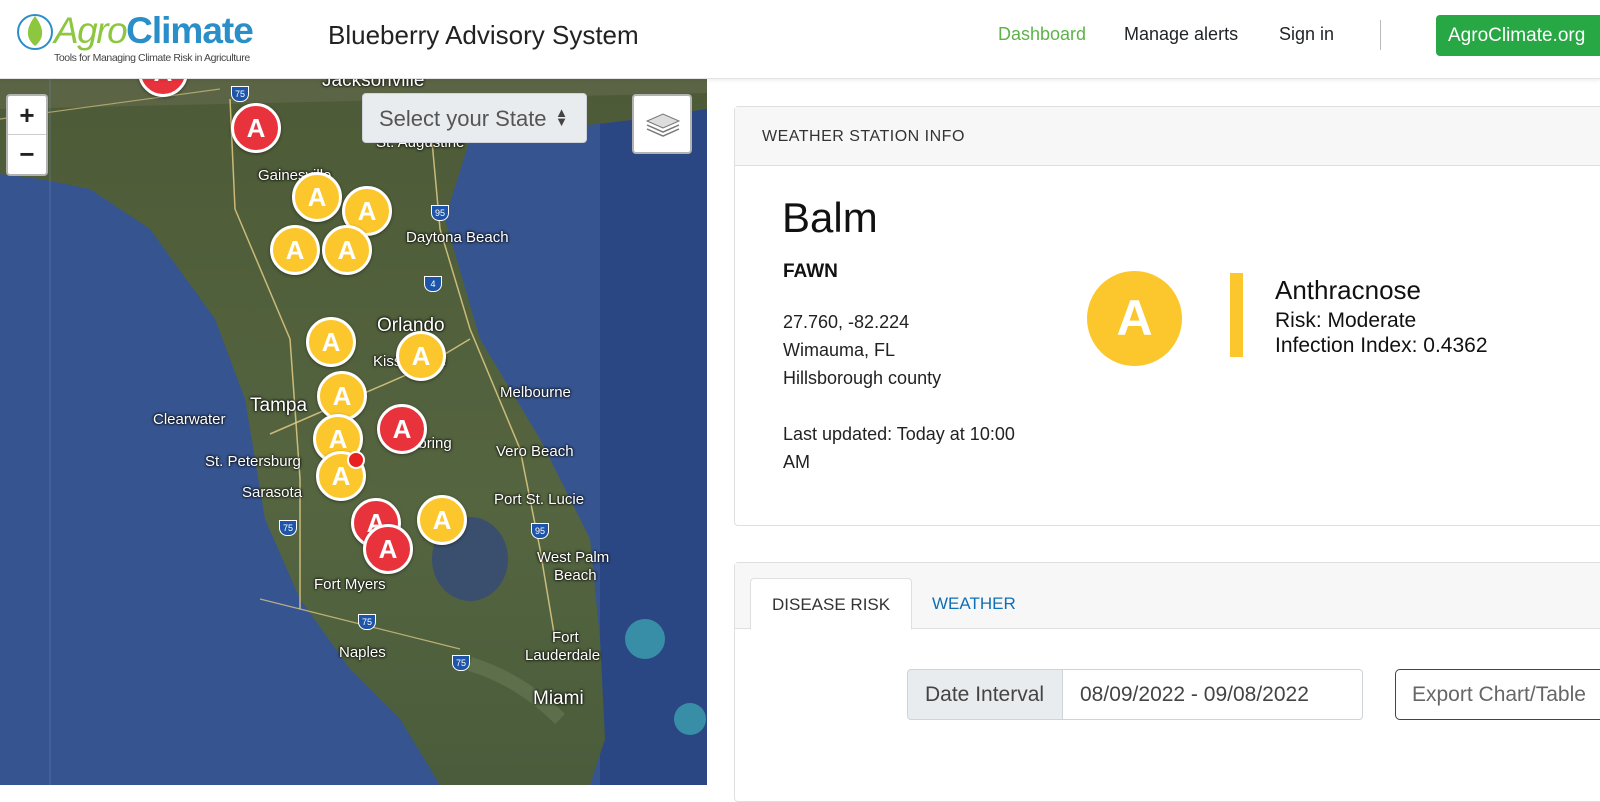 This screenshot has height=802, width=1600. I want to click on leaf-drop-icon, so click(35, 32).